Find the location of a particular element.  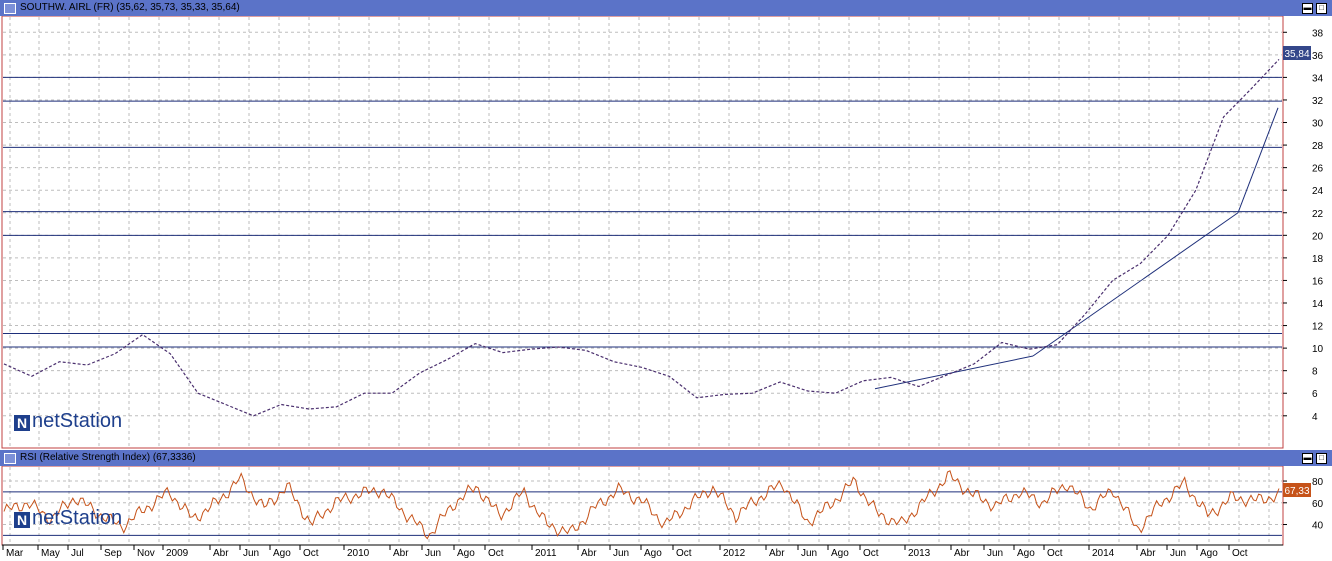

price-y-tick-label: 20 is located at coordinates (1318, 236).